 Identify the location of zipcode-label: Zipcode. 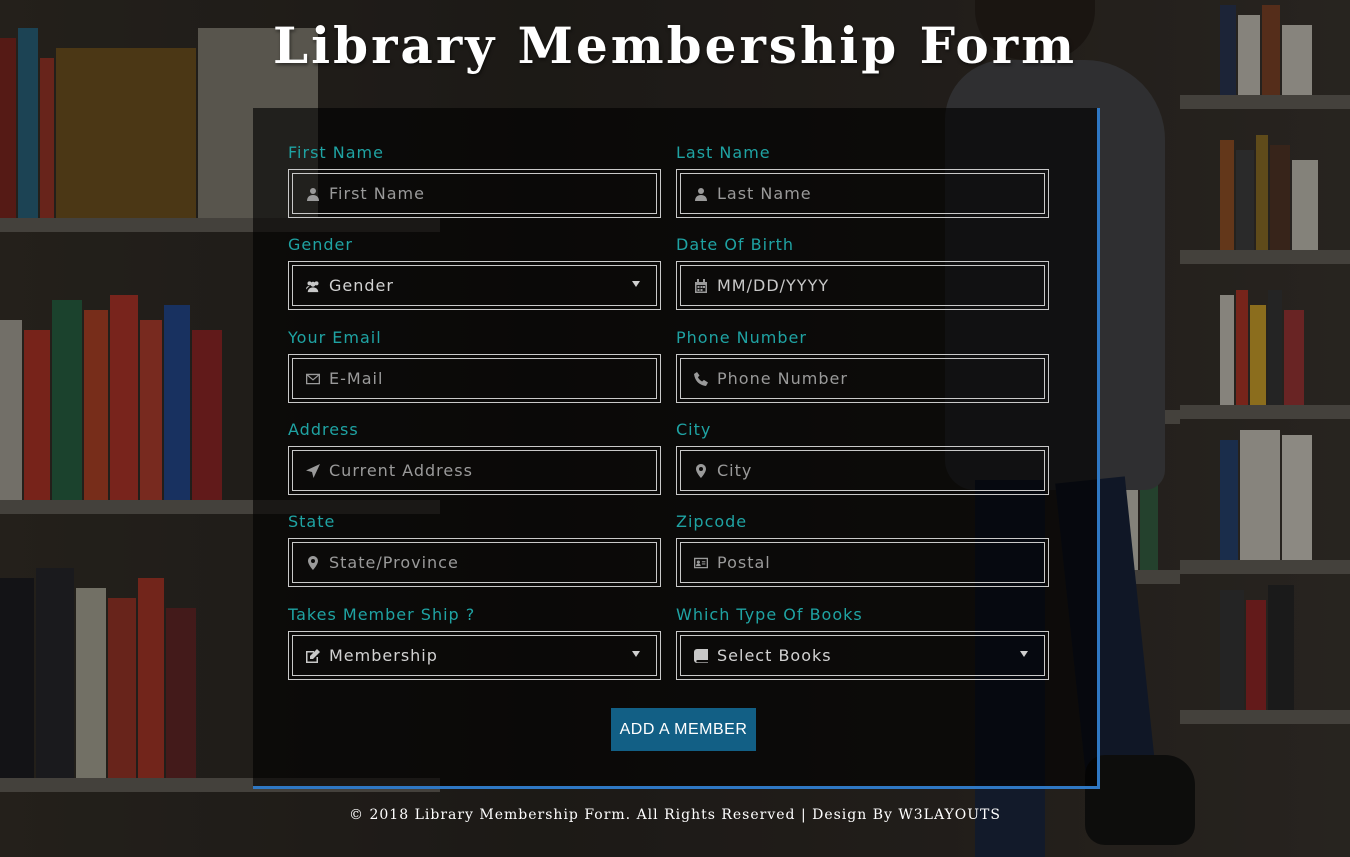
(712, 521).